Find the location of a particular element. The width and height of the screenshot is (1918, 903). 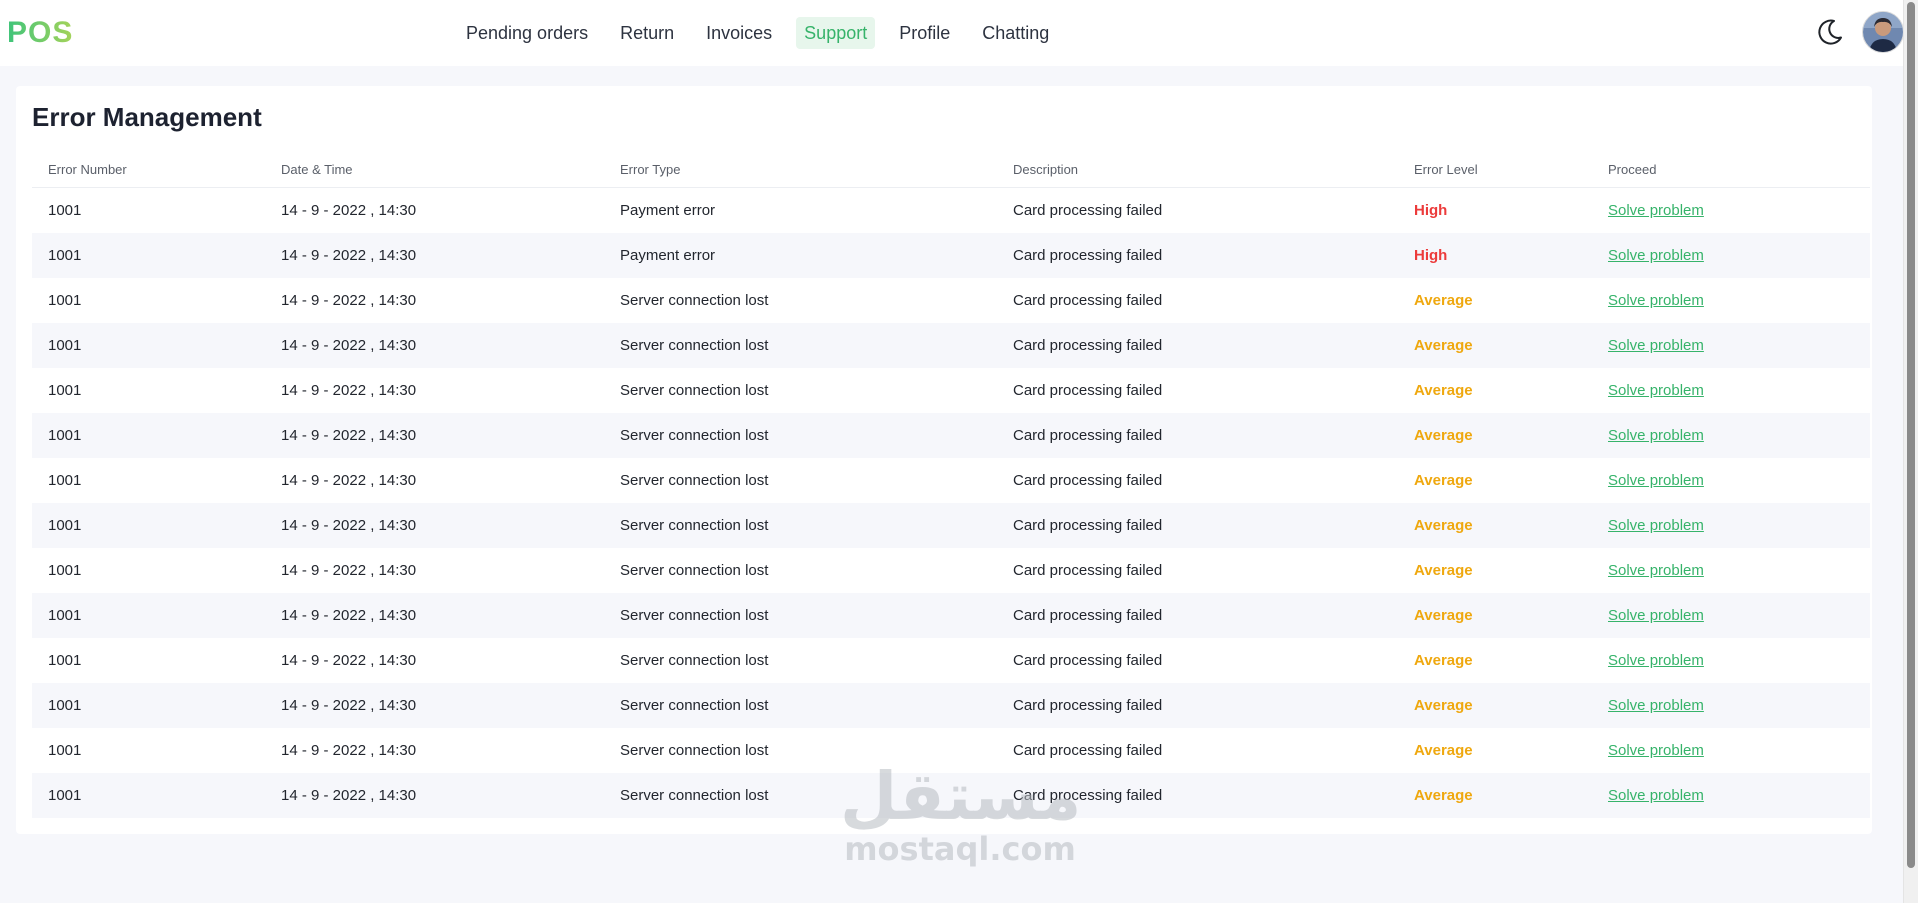

nav-chatting: Chatting is located at coordinates (1015, 33).